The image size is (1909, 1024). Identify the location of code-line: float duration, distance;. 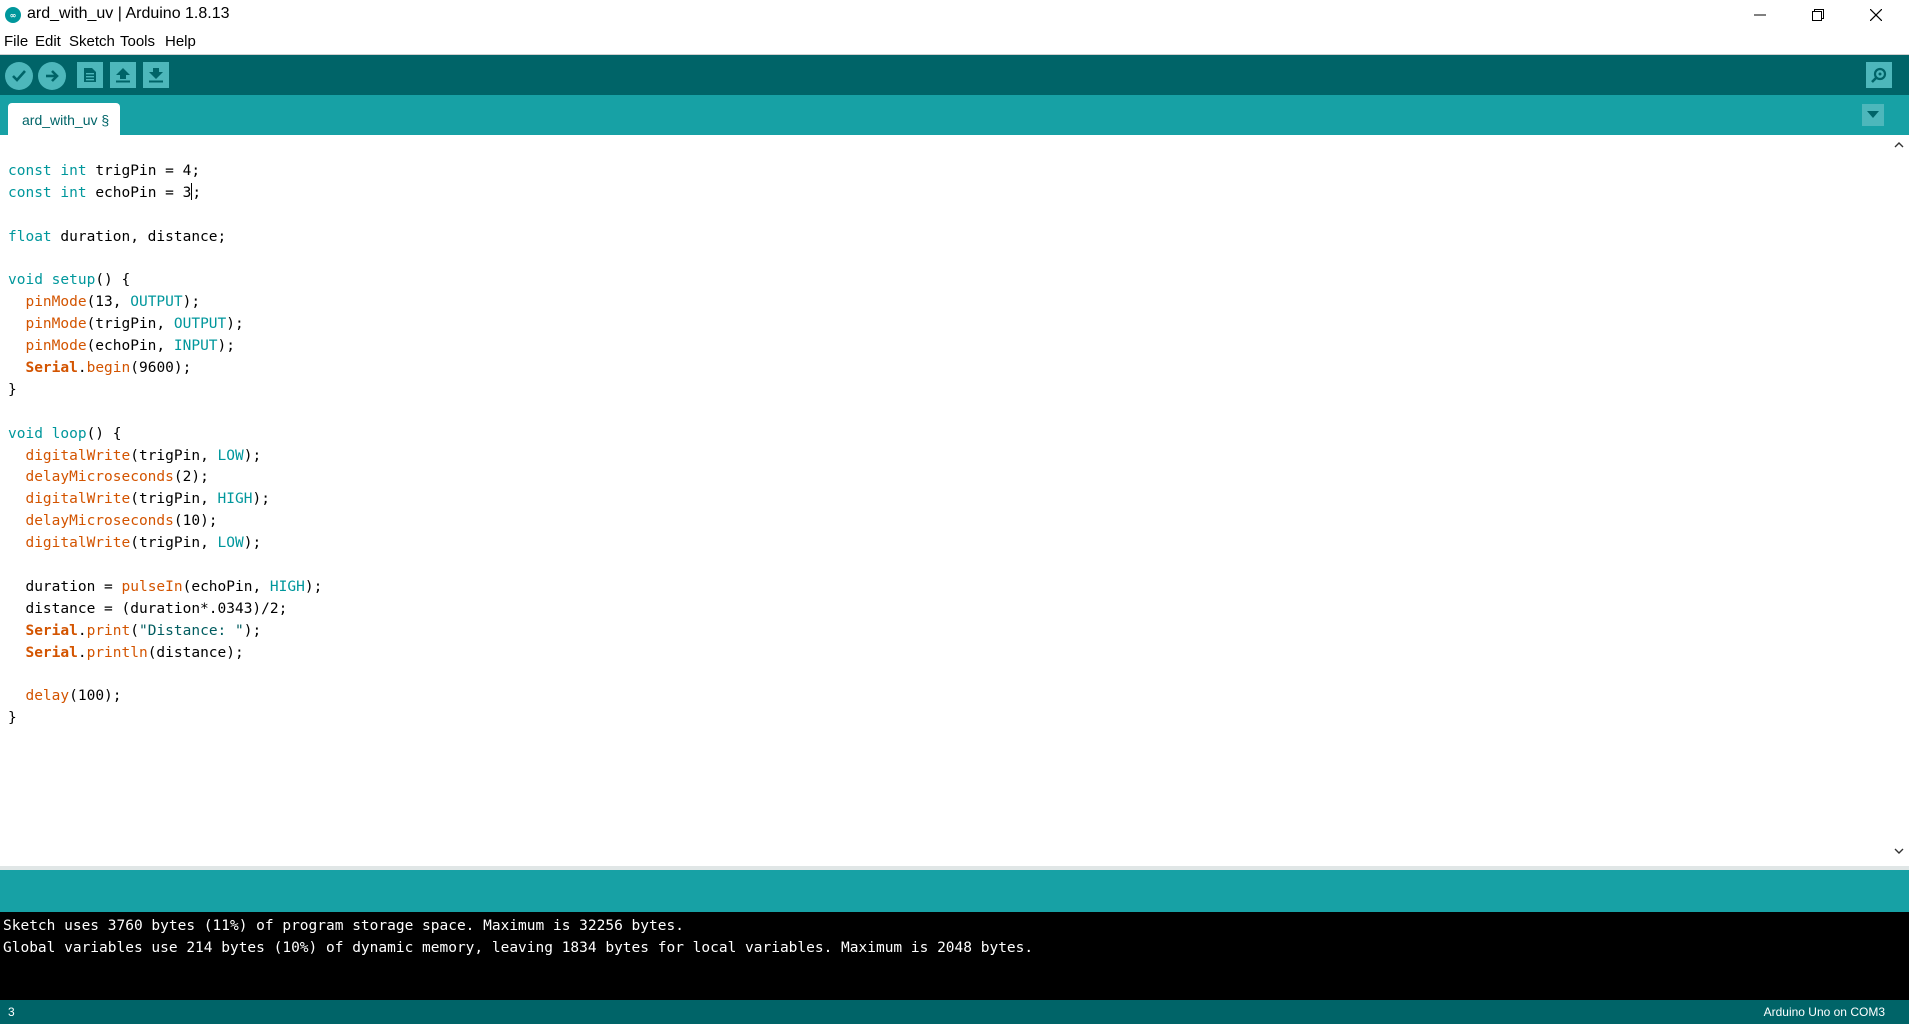
(165, 238).